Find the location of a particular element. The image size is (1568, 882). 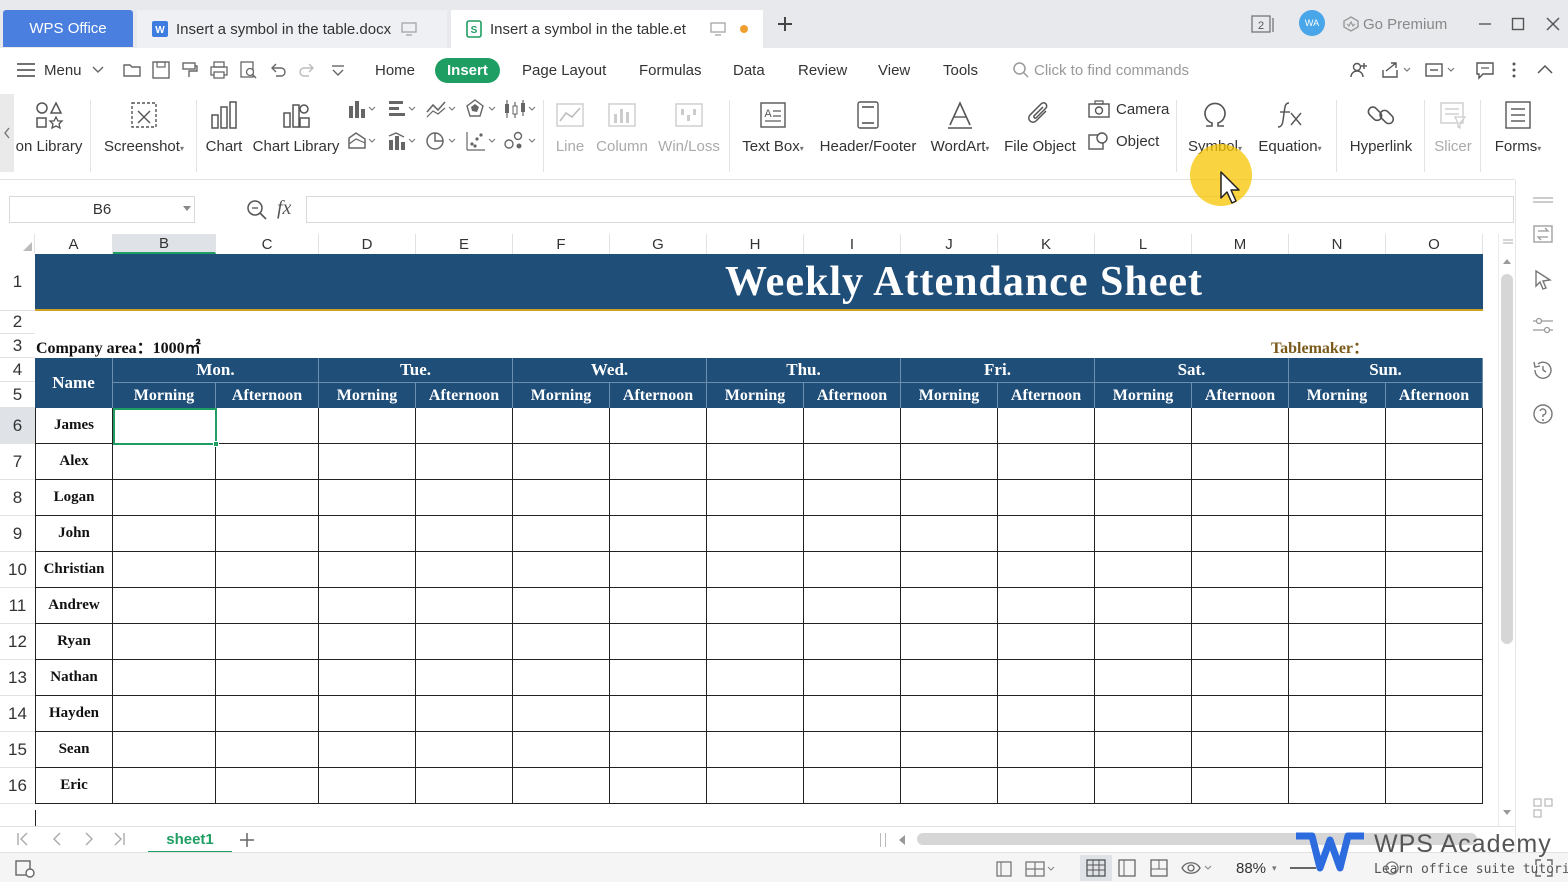

sparkline-winloss-button: Win/Loss is located at coordinates (689, 125).